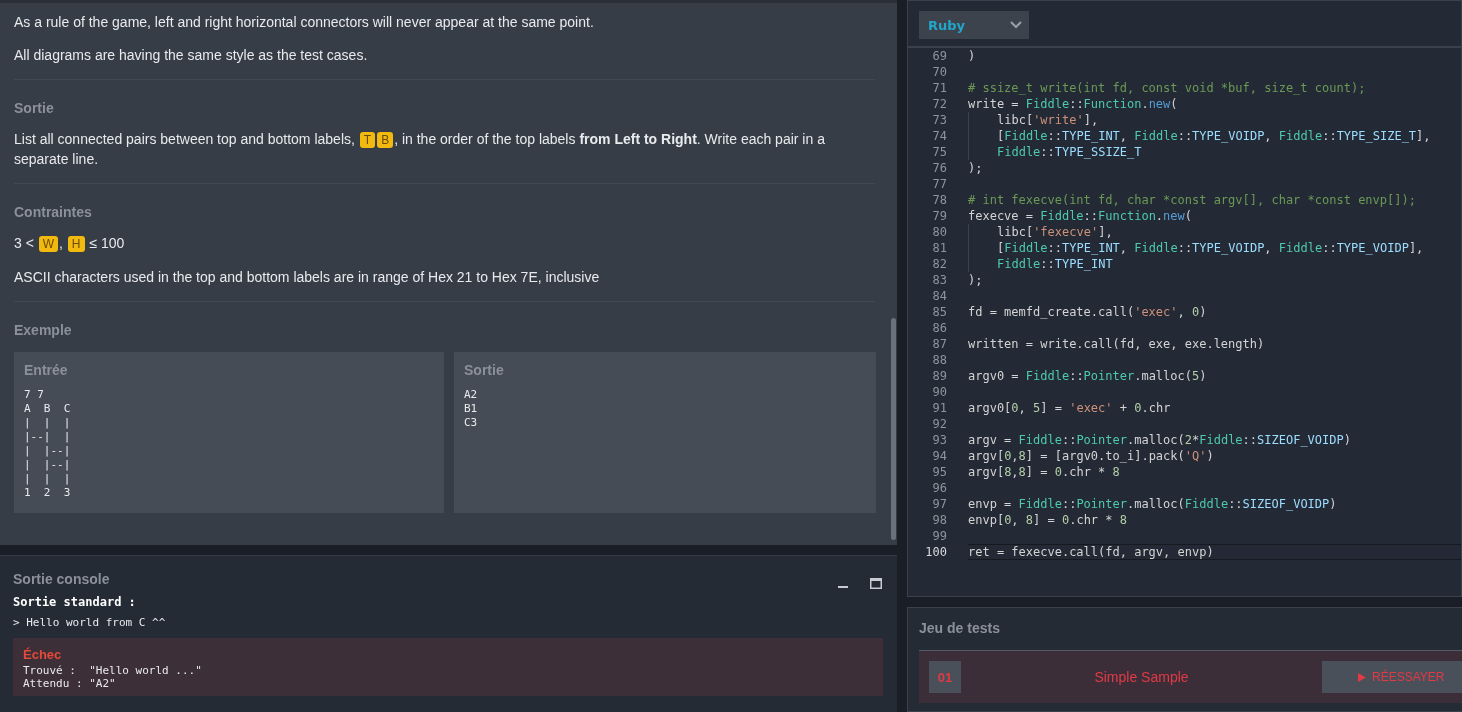 The image size is (1462, 712). I want to click on line-number: 83, so click(939, 280).